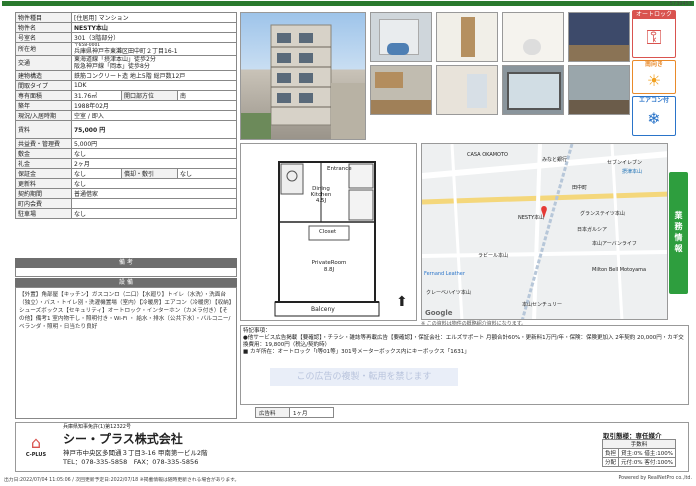 This screenshot has height=486, width=696. I want to click on map-label: 日本ガルシア, so click(592, 230).